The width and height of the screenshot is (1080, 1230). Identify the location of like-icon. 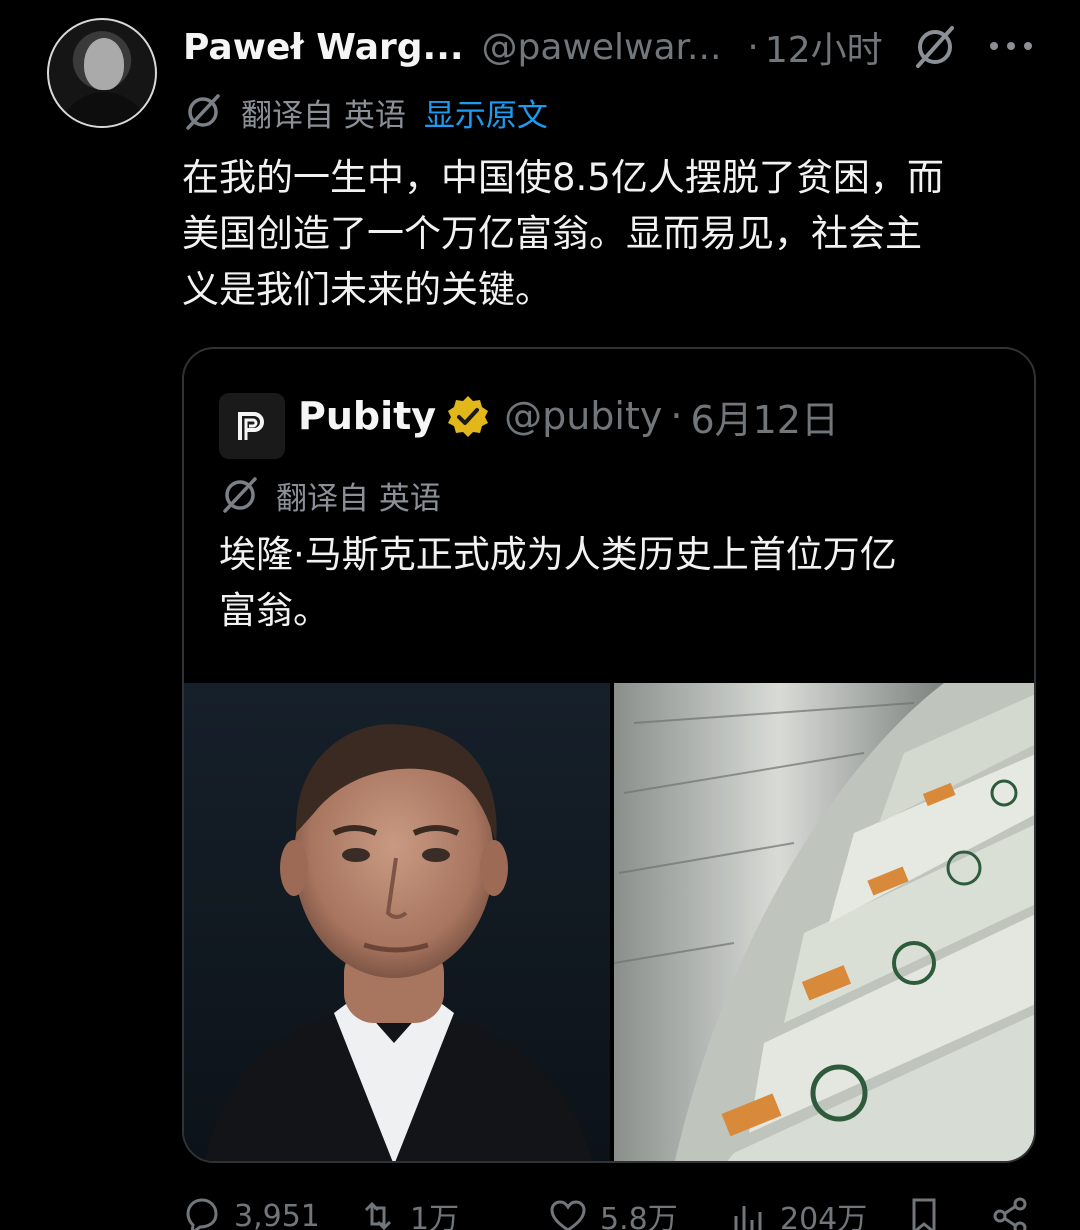
(568, 1215).